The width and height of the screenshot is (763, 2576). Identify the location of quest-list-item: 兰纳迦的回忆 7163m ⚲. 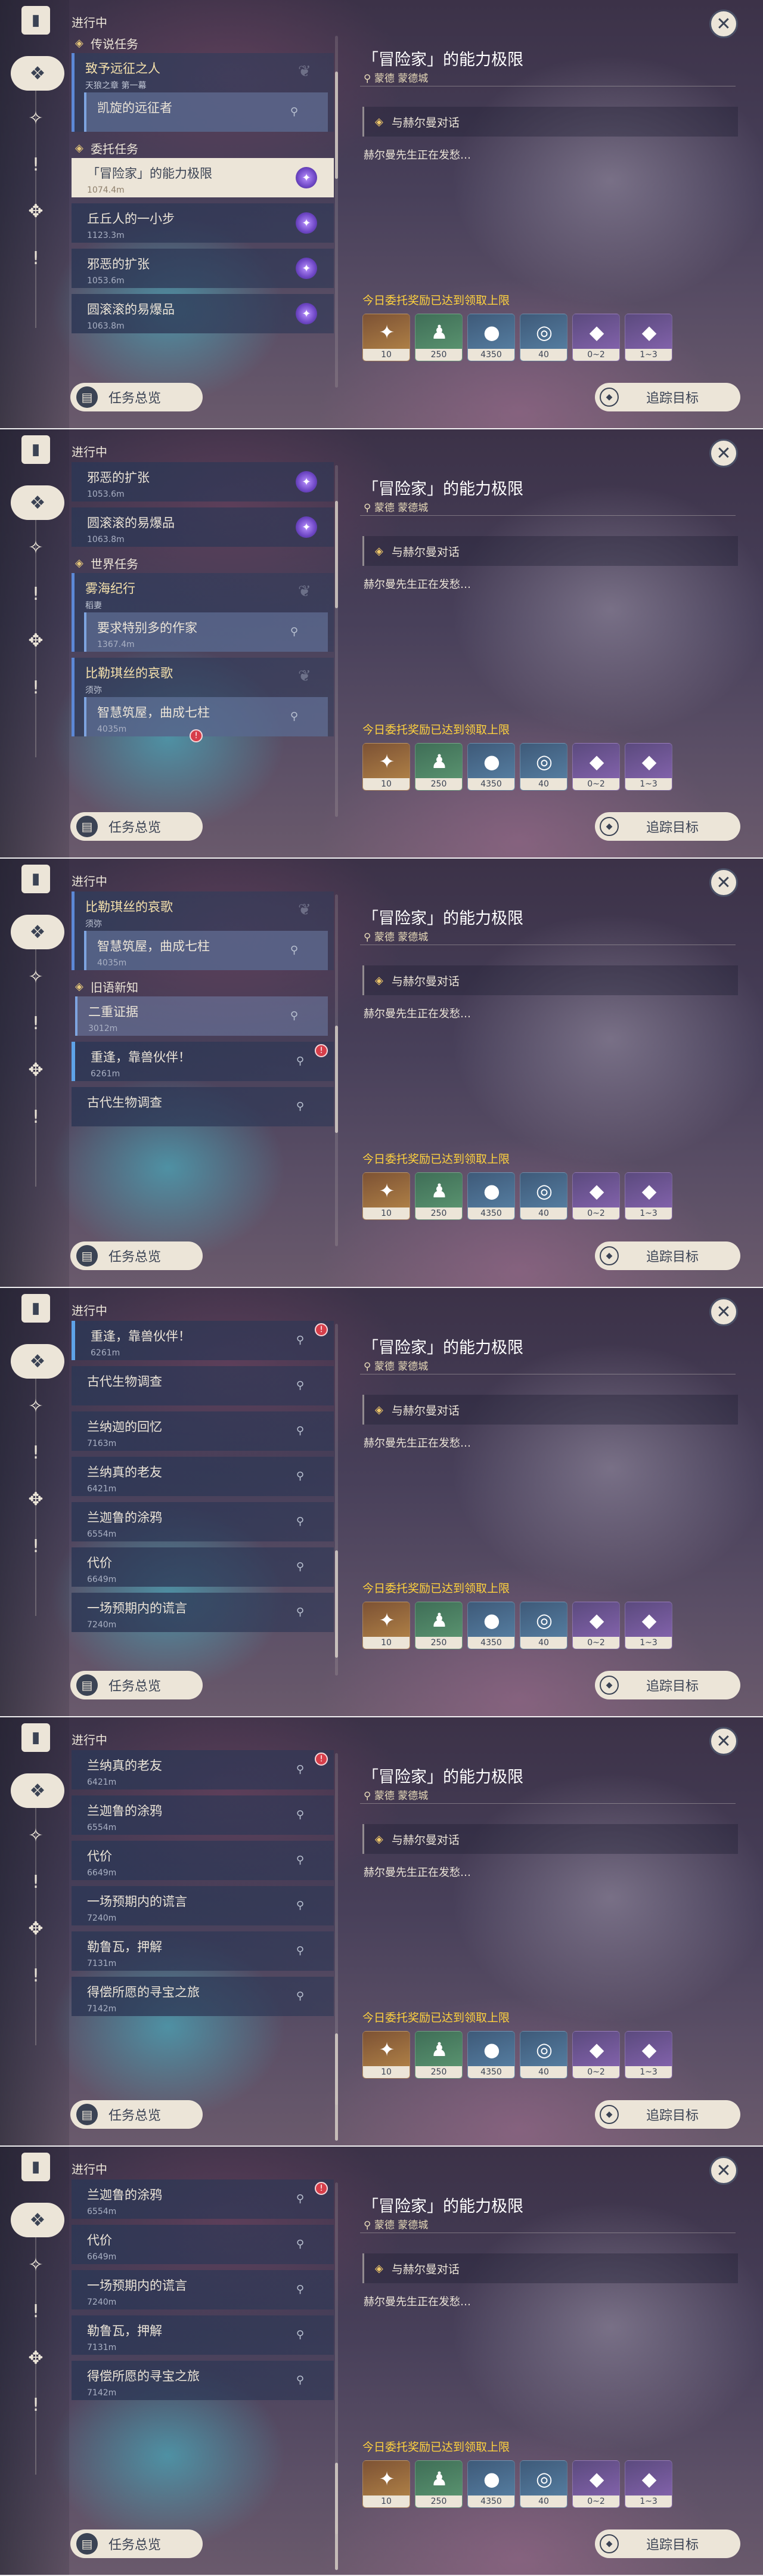
(203, 1431).